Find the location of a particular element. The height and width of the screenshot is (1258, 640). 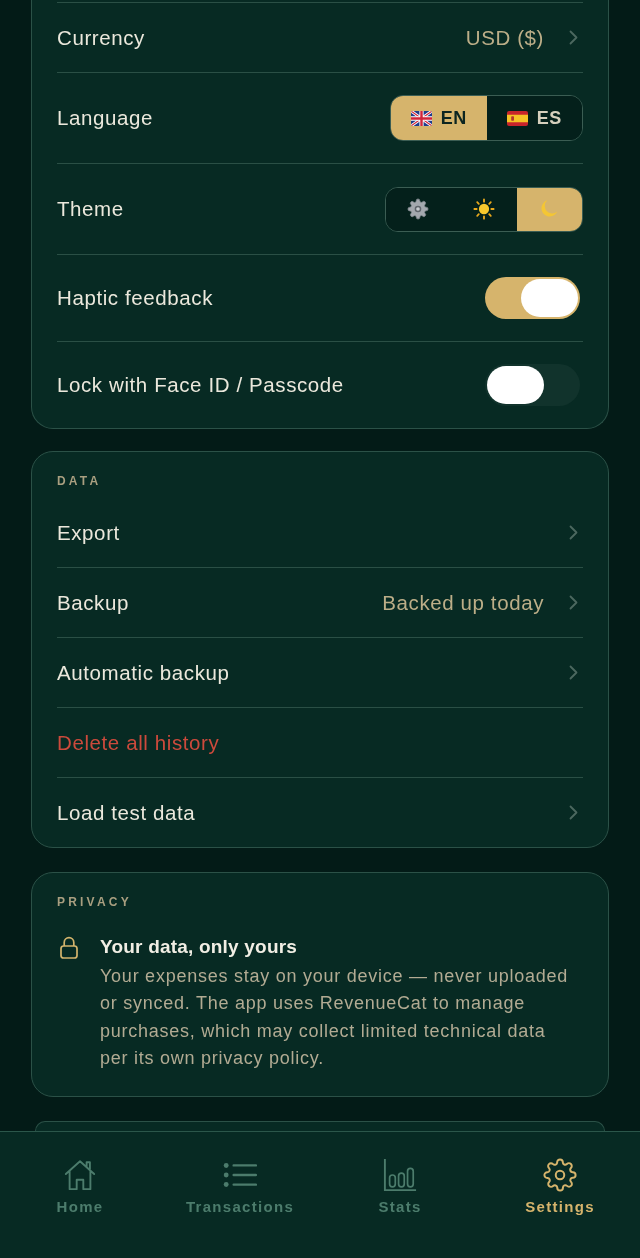

lock-icon is located at coordinates (69, 947).